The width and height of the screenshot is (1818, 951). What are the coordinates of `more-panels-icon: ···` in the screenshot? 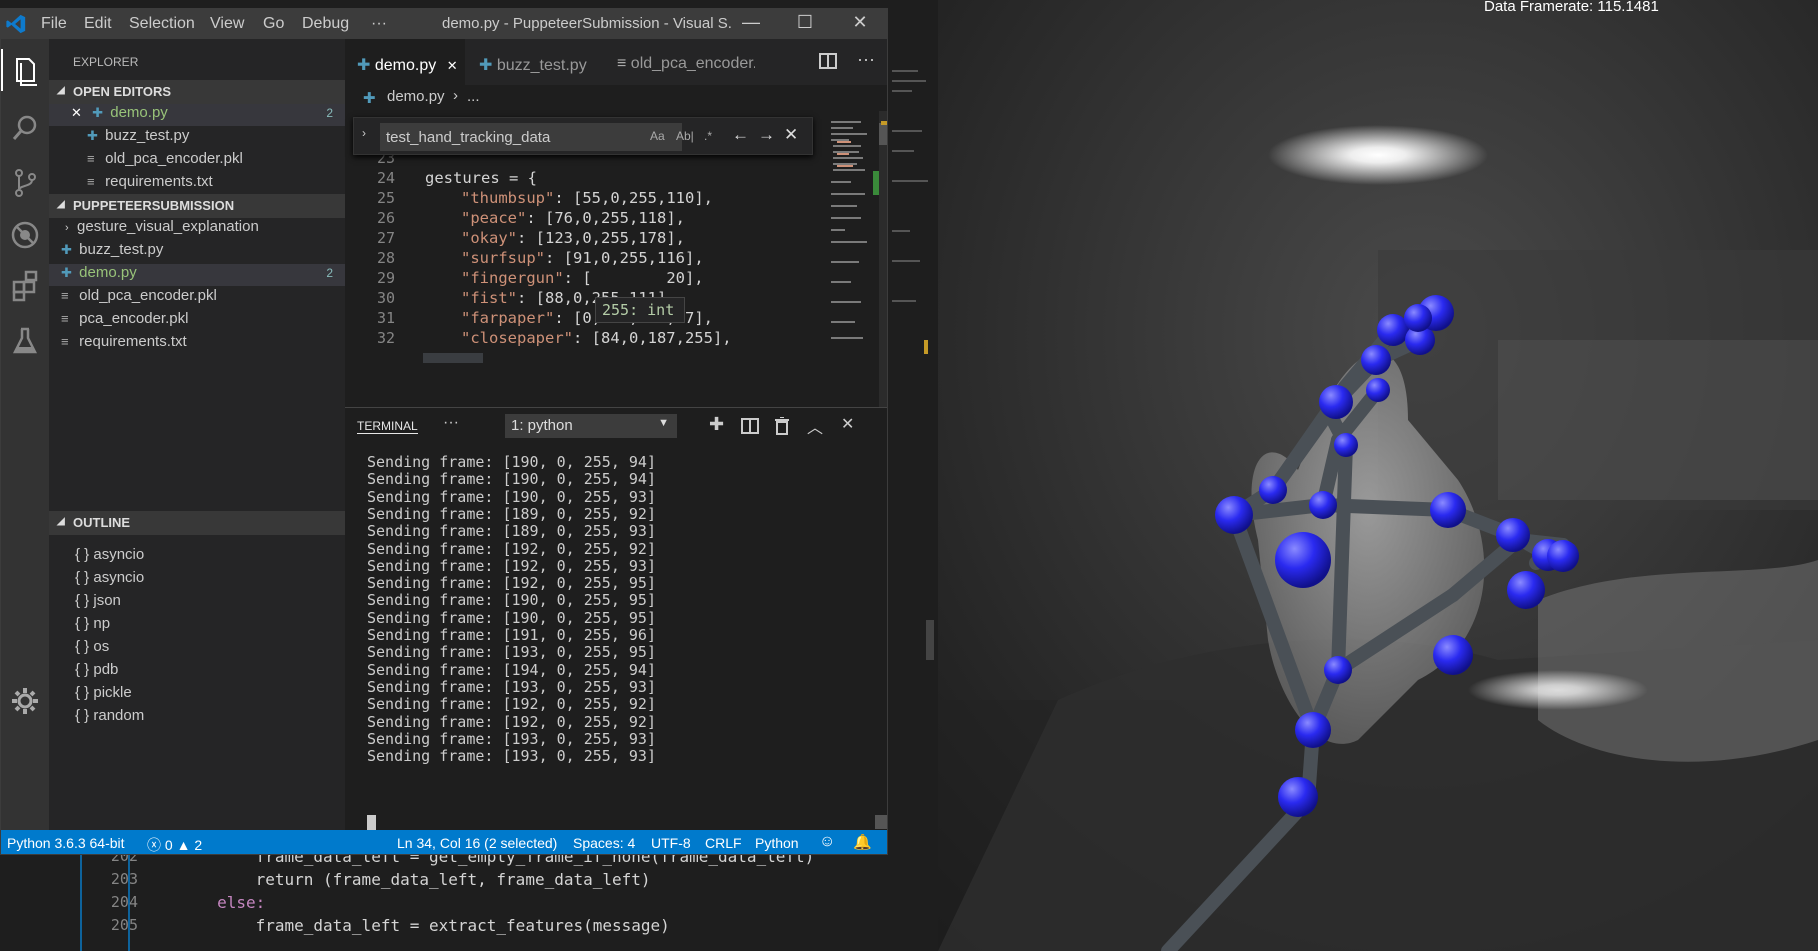 It's located at (451, 423).